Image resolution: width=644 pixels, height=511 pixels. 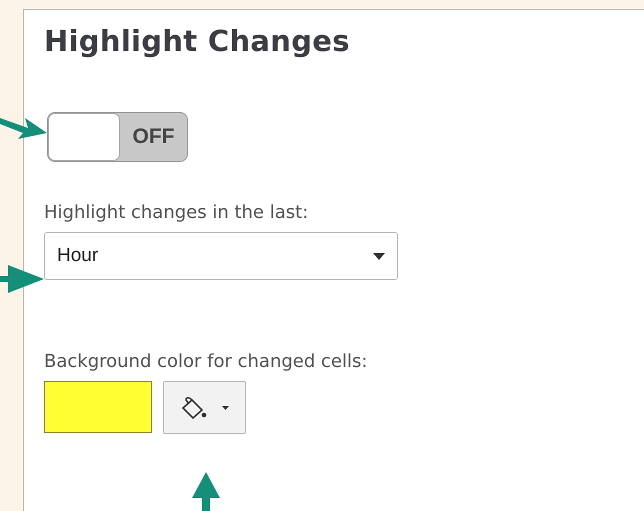 What do you see at coordinates (221, 256) in the screenshot?
I see `period-dropdown: Hour` at bounding box center [221, 256].